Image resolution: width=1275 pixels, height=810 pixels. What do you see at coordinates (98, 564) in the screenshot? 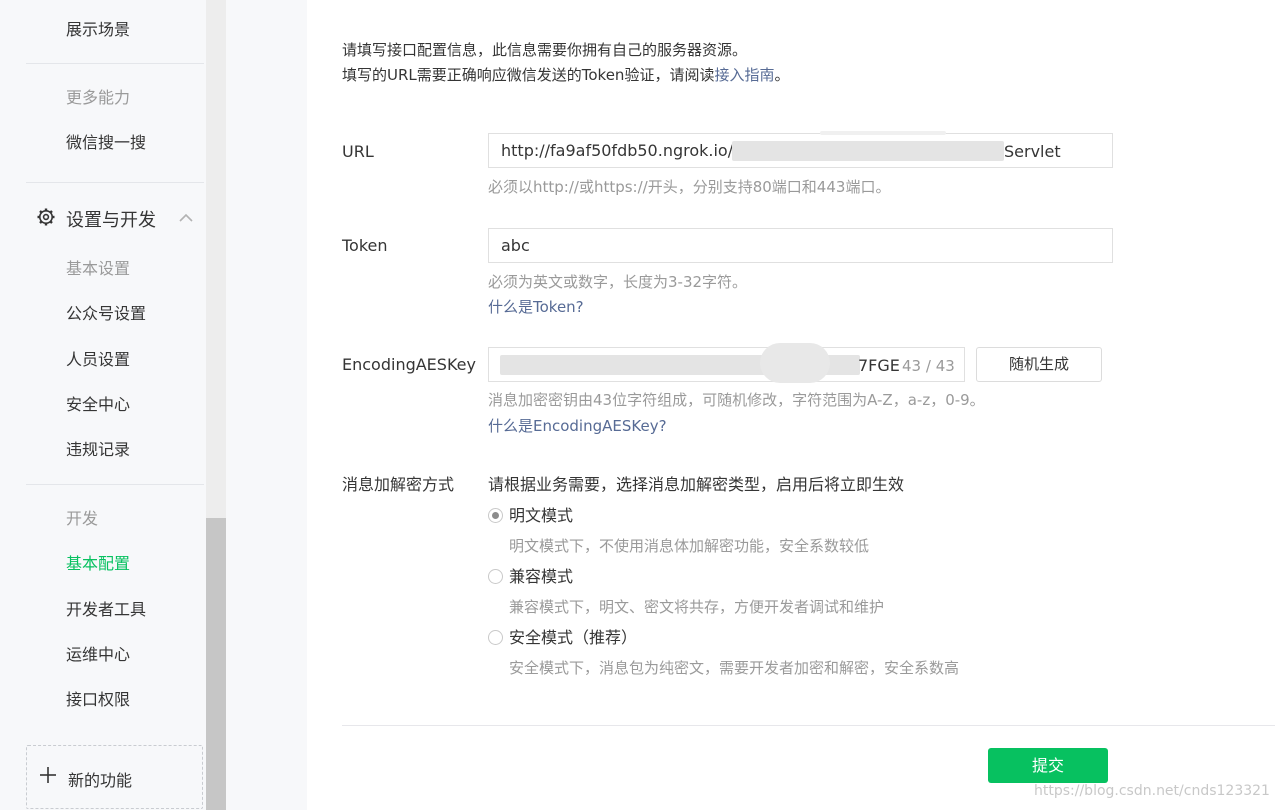
I see `sidebar-item-basic-config: 基本配置` at bounding box center [98, 564].